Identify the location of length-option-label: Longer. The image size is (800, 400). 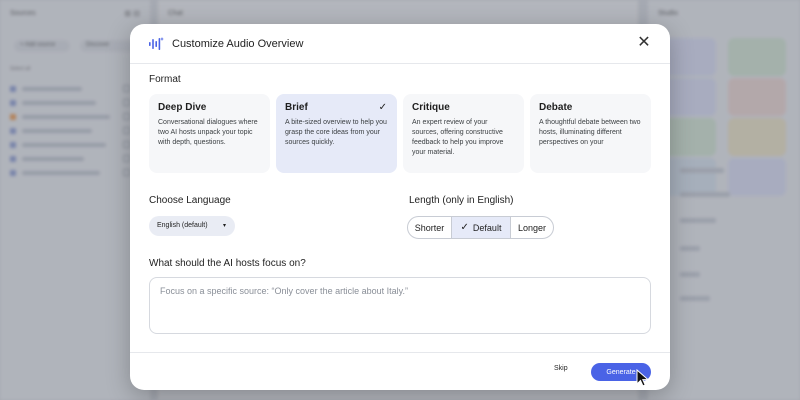
(532, 227).